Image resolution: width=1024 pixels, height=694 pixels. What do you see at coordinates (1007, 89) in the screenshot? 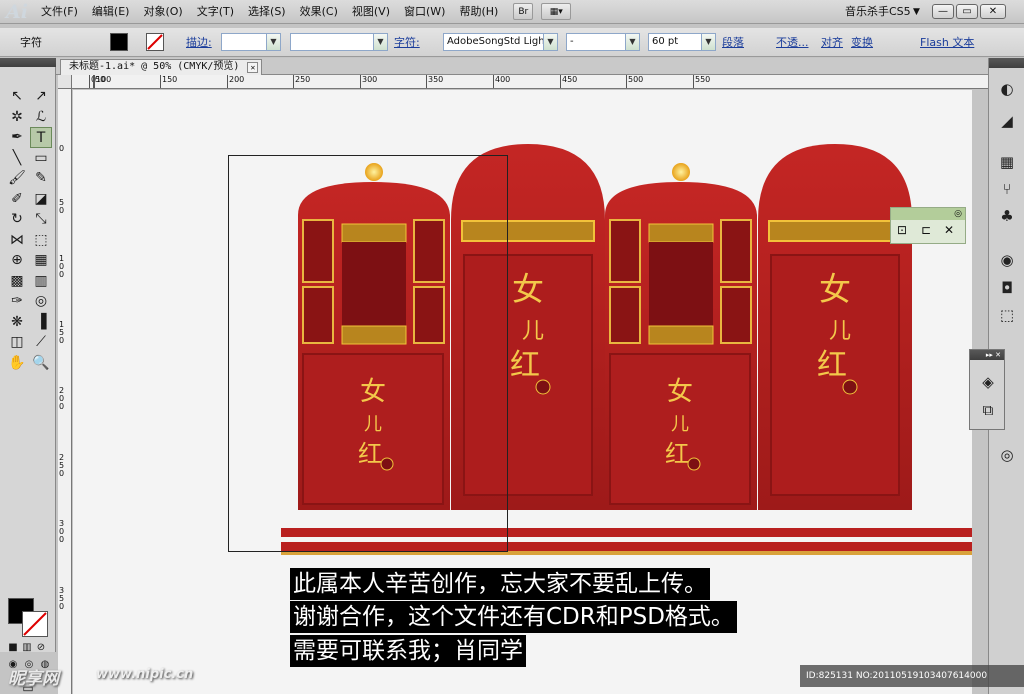
I see `color-icon: ◐` at bounding box center [1007, 89].